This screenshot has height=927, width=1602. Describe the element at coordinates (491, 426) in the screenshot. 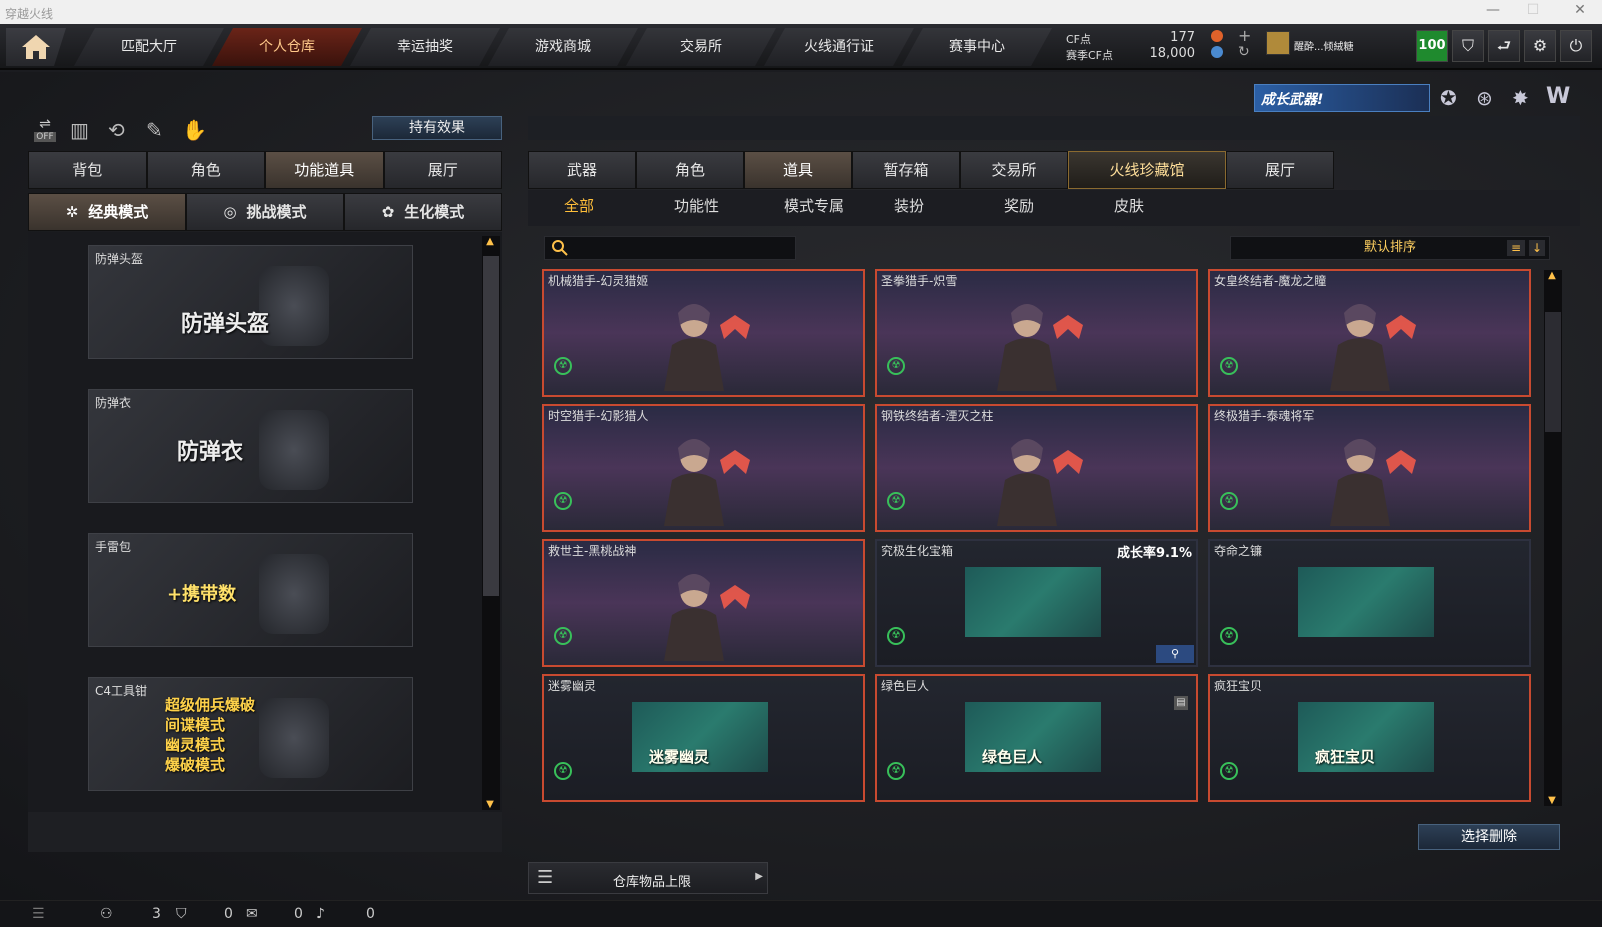

I see `left-scroll-thumb` at that location.